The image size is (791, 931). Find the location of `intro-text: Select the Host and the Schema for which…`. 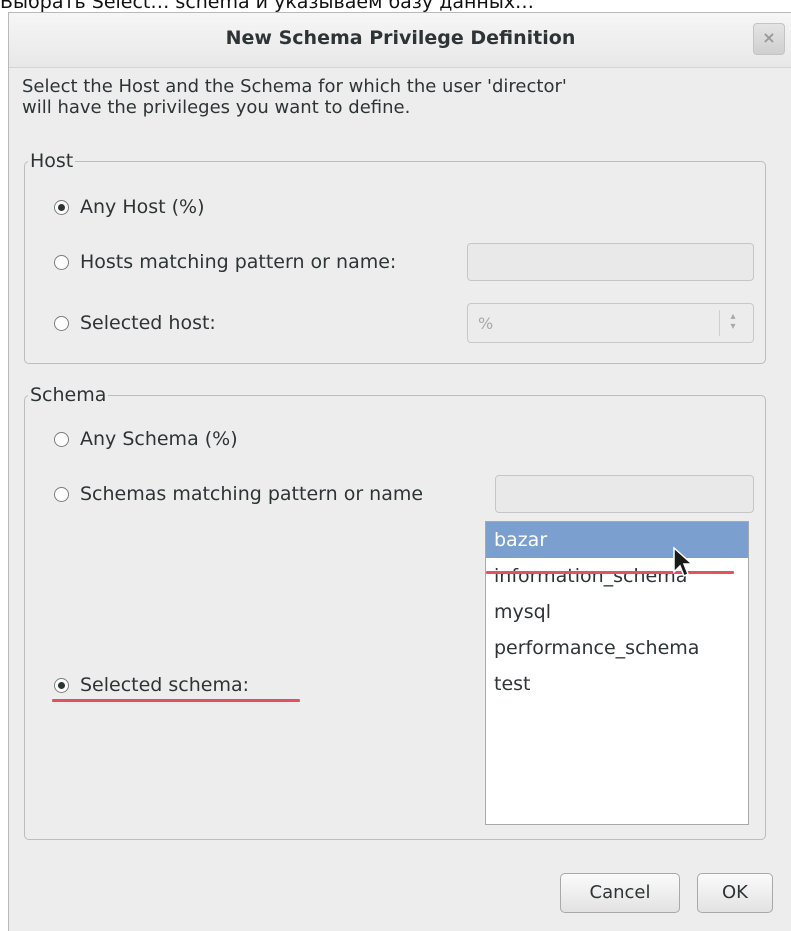

intro-text: Select the Host and the Schema for which… is located at coordinates (392, 97).